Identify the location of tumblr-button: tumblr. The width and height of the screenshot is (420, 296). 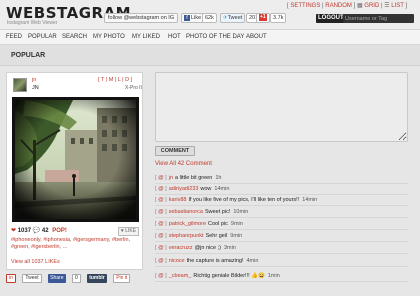
(97, 278).